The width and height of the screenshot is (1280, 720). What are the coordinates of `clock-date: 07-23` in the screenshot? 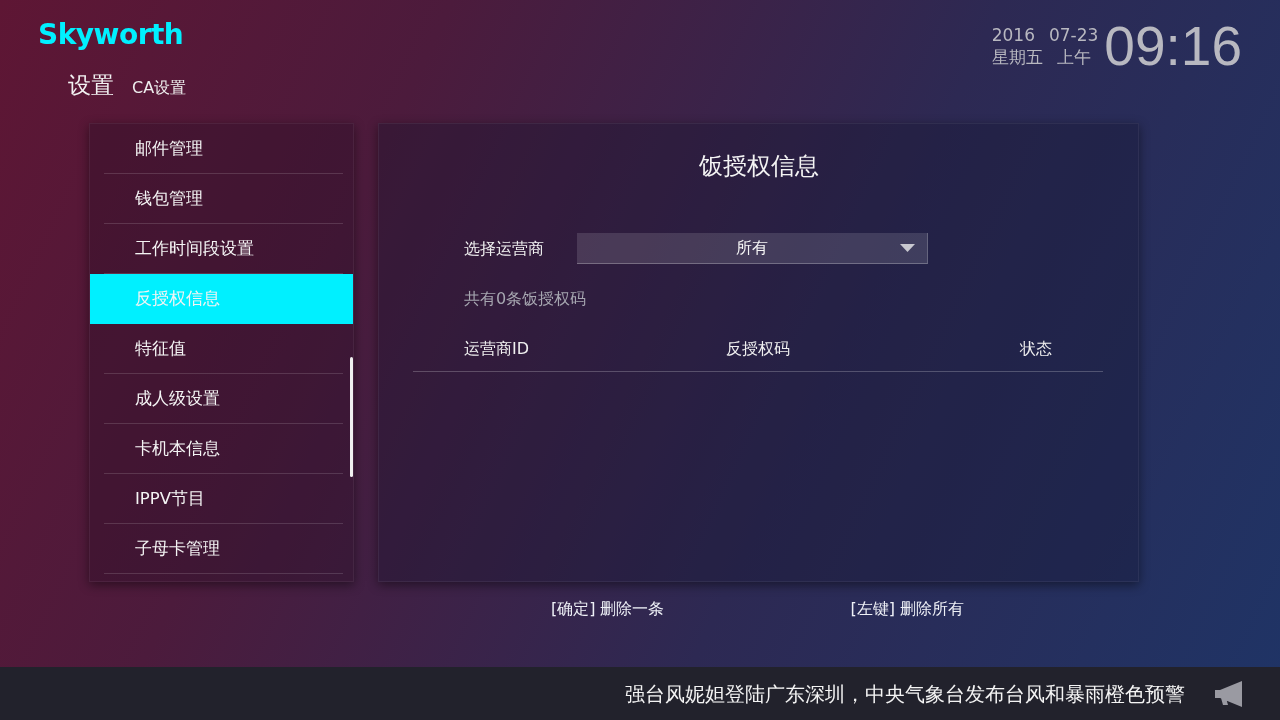 It's located at (1073, 35).